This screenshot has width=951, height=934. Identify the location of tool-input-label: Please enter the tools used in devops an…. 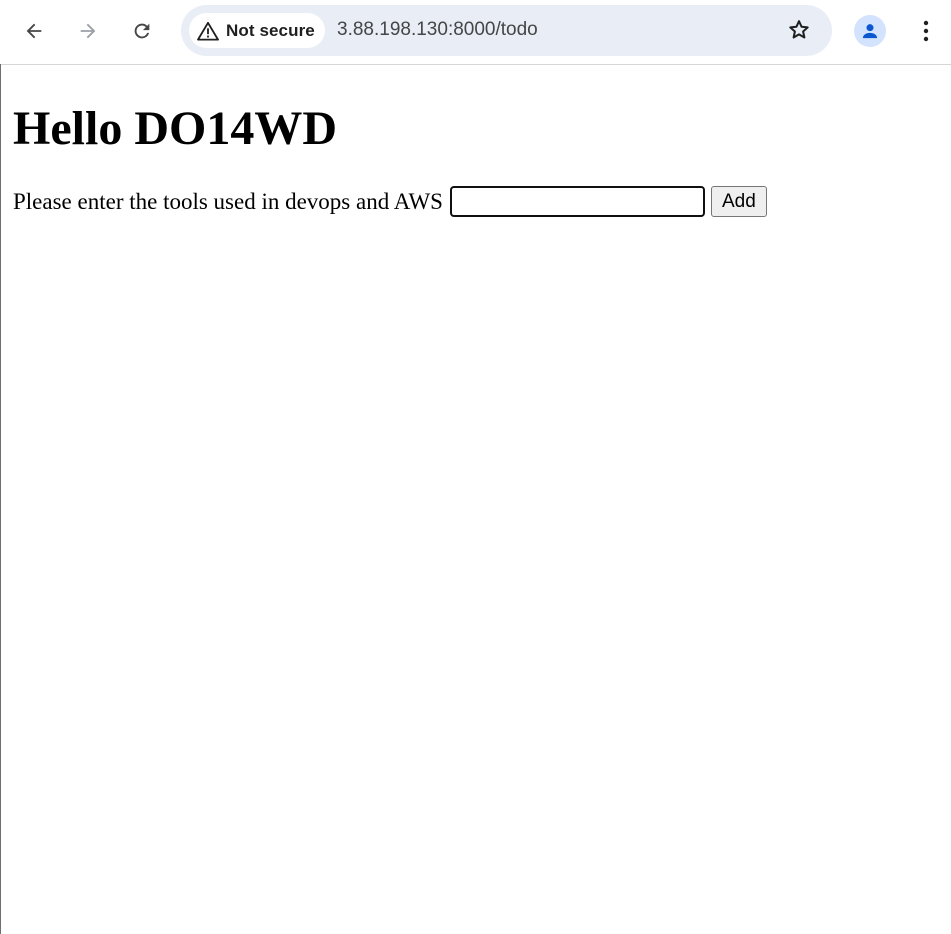
(228, 201).